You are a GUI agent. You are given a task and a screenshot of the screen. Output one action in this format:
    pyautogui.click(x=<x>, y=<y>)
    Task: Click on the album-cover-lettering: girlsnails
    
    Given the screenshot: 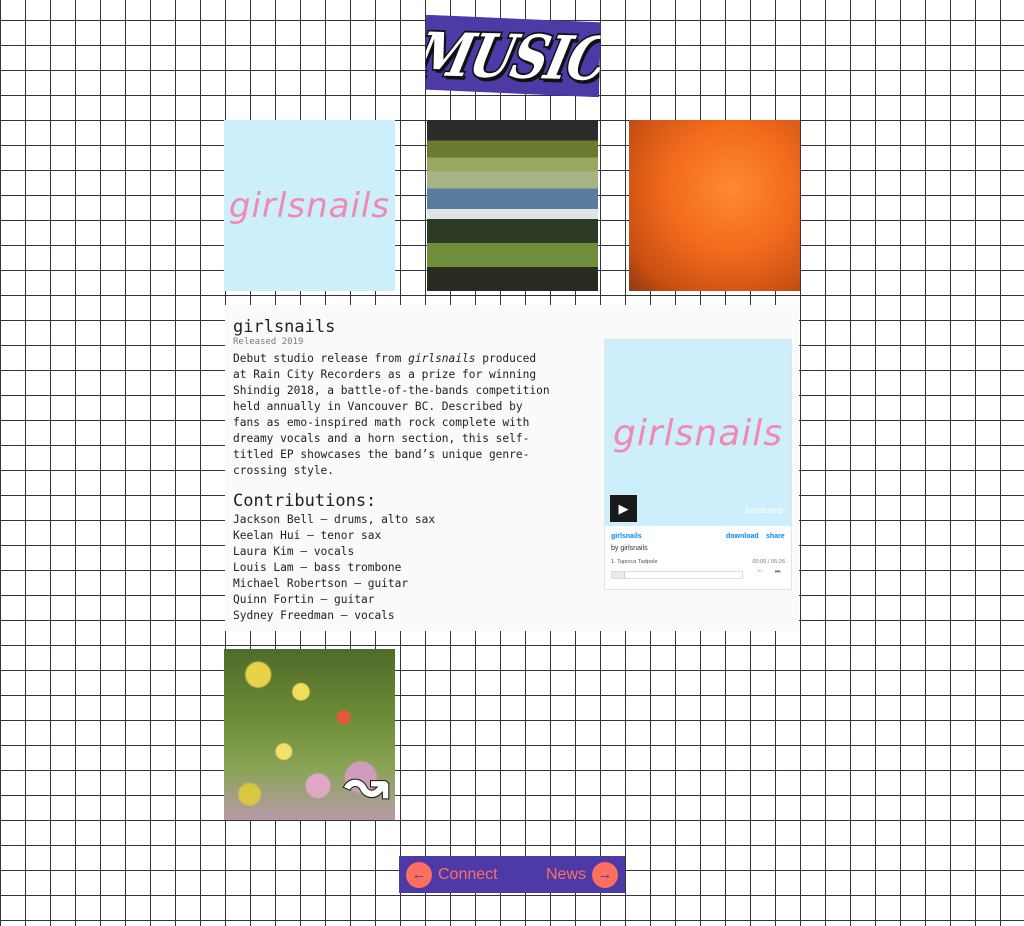 What is the action you would take?
    pyautogui.click(x=309, y=205)
    